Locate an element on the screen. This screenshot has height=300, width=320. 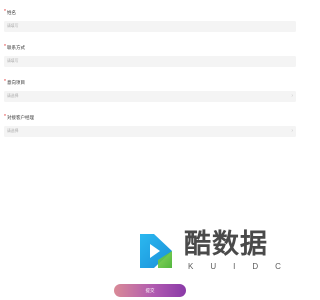
watermark: 酷数据 KUIDC is located at coordinates (207, 252).